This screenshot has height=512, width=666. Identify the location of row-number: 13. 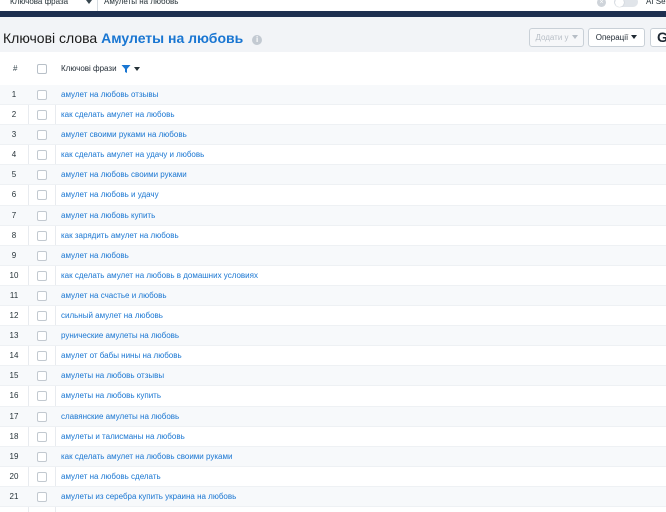
(14, 336).